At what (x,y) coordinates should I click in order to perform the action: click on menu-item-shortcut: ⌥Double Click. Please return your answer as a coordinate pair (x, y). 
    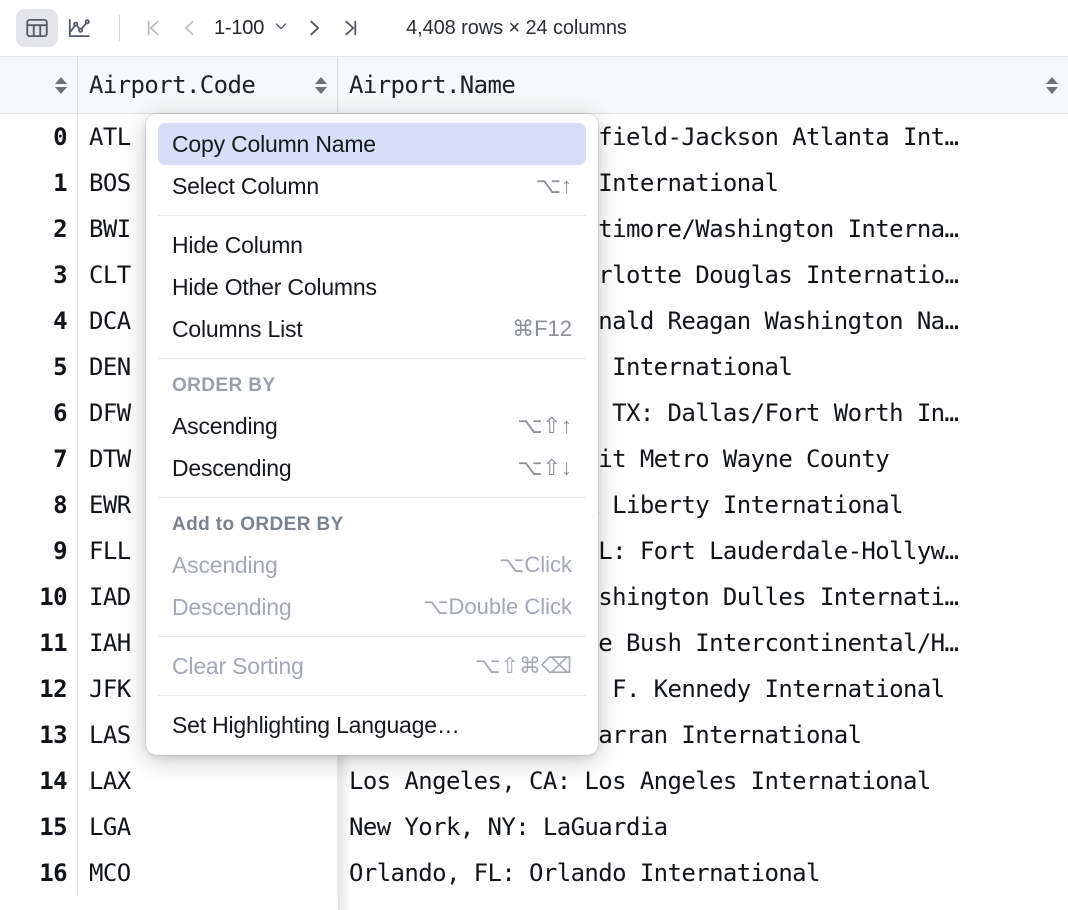
    Looking at the image, I should click on (497, 606).